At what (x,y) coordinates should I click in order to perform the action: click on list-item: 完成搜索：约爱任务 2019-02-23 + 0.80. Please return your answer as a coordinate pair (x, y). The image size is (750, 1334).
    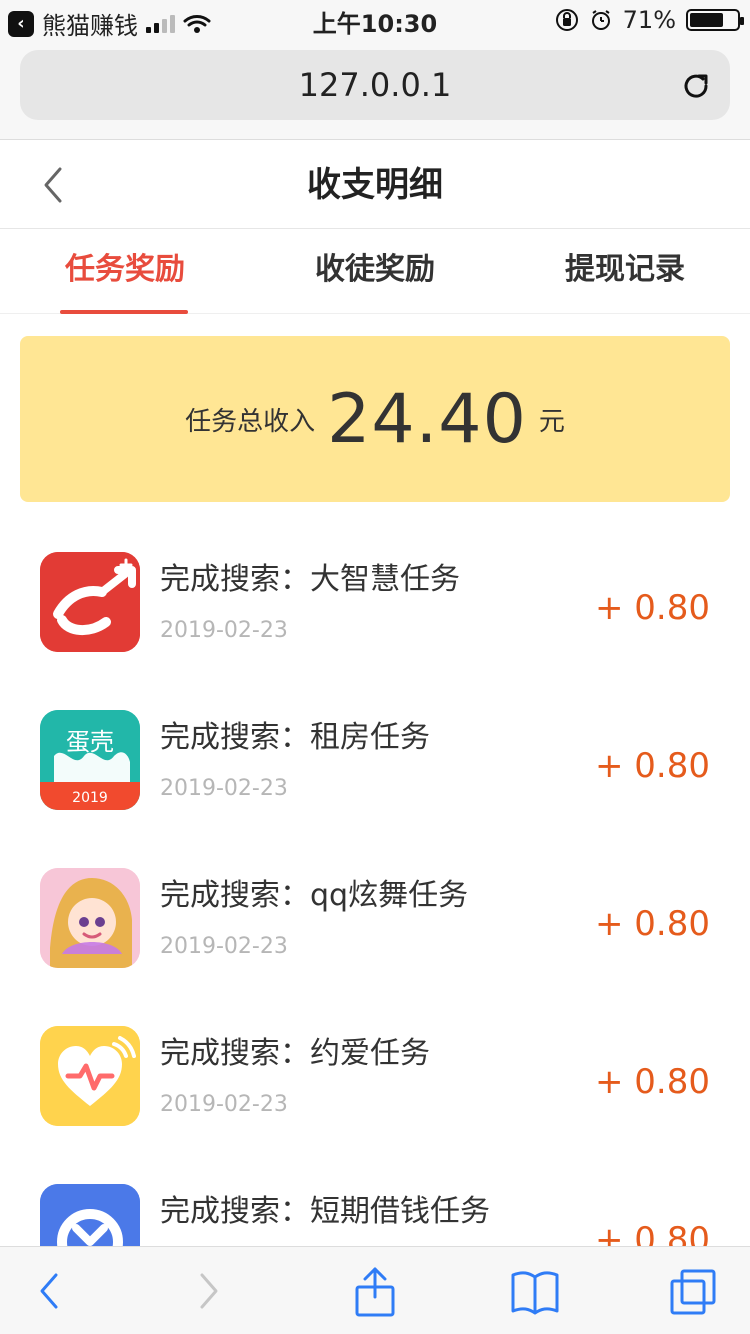
    Looking at the image, I should click on (375, 1073).